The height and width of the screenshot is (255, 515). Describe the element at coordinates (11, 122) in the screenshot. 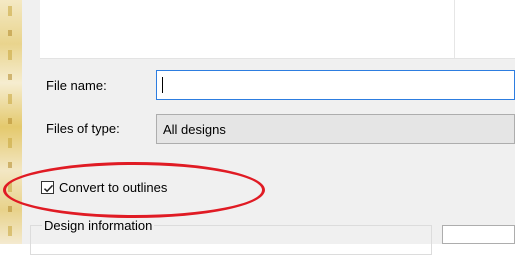

I see `background-artwork-strip` at that location.